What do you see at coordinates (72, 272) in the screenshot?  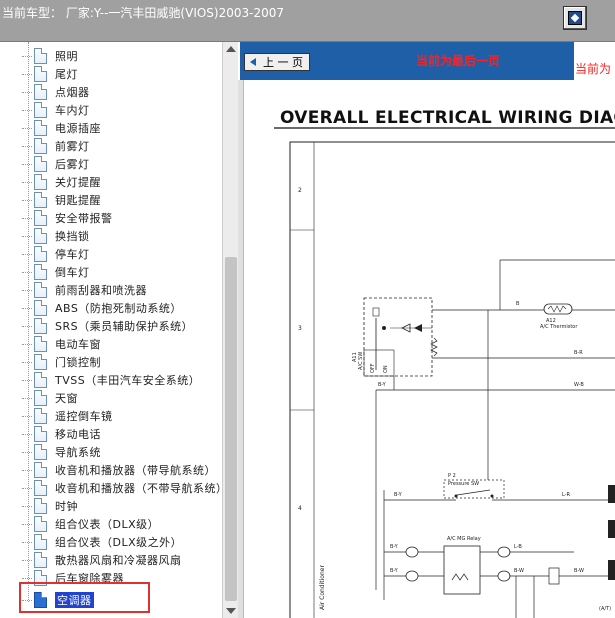 I see `tree-item-label: 倒车灯` at bounding box center [72, 272].